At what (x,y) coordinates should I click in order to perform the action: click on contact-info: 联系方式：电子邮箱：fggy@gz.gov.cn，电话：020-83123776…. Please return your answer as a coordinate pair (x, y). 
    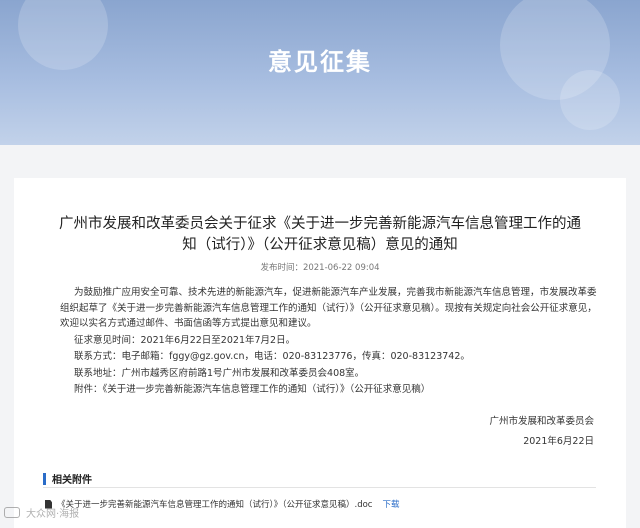
    Looking at the image, I should click on (272, 356).